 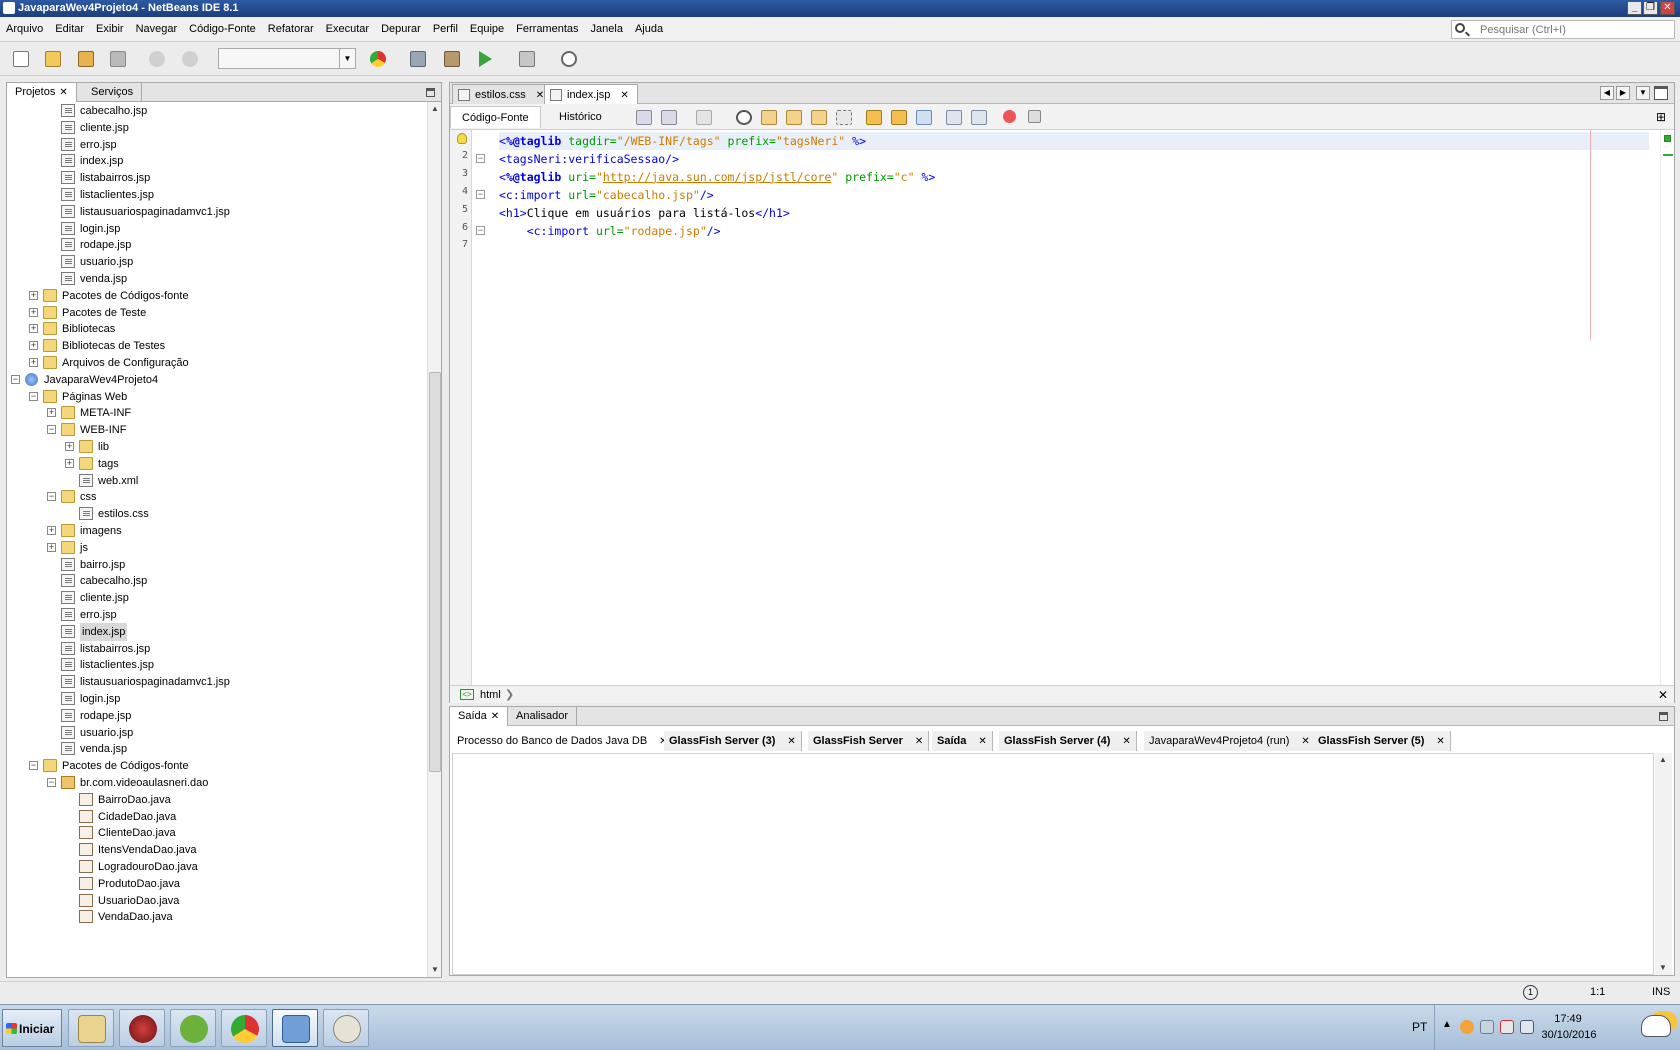 I want to click on new-file-button, so click(x=21, y=59).